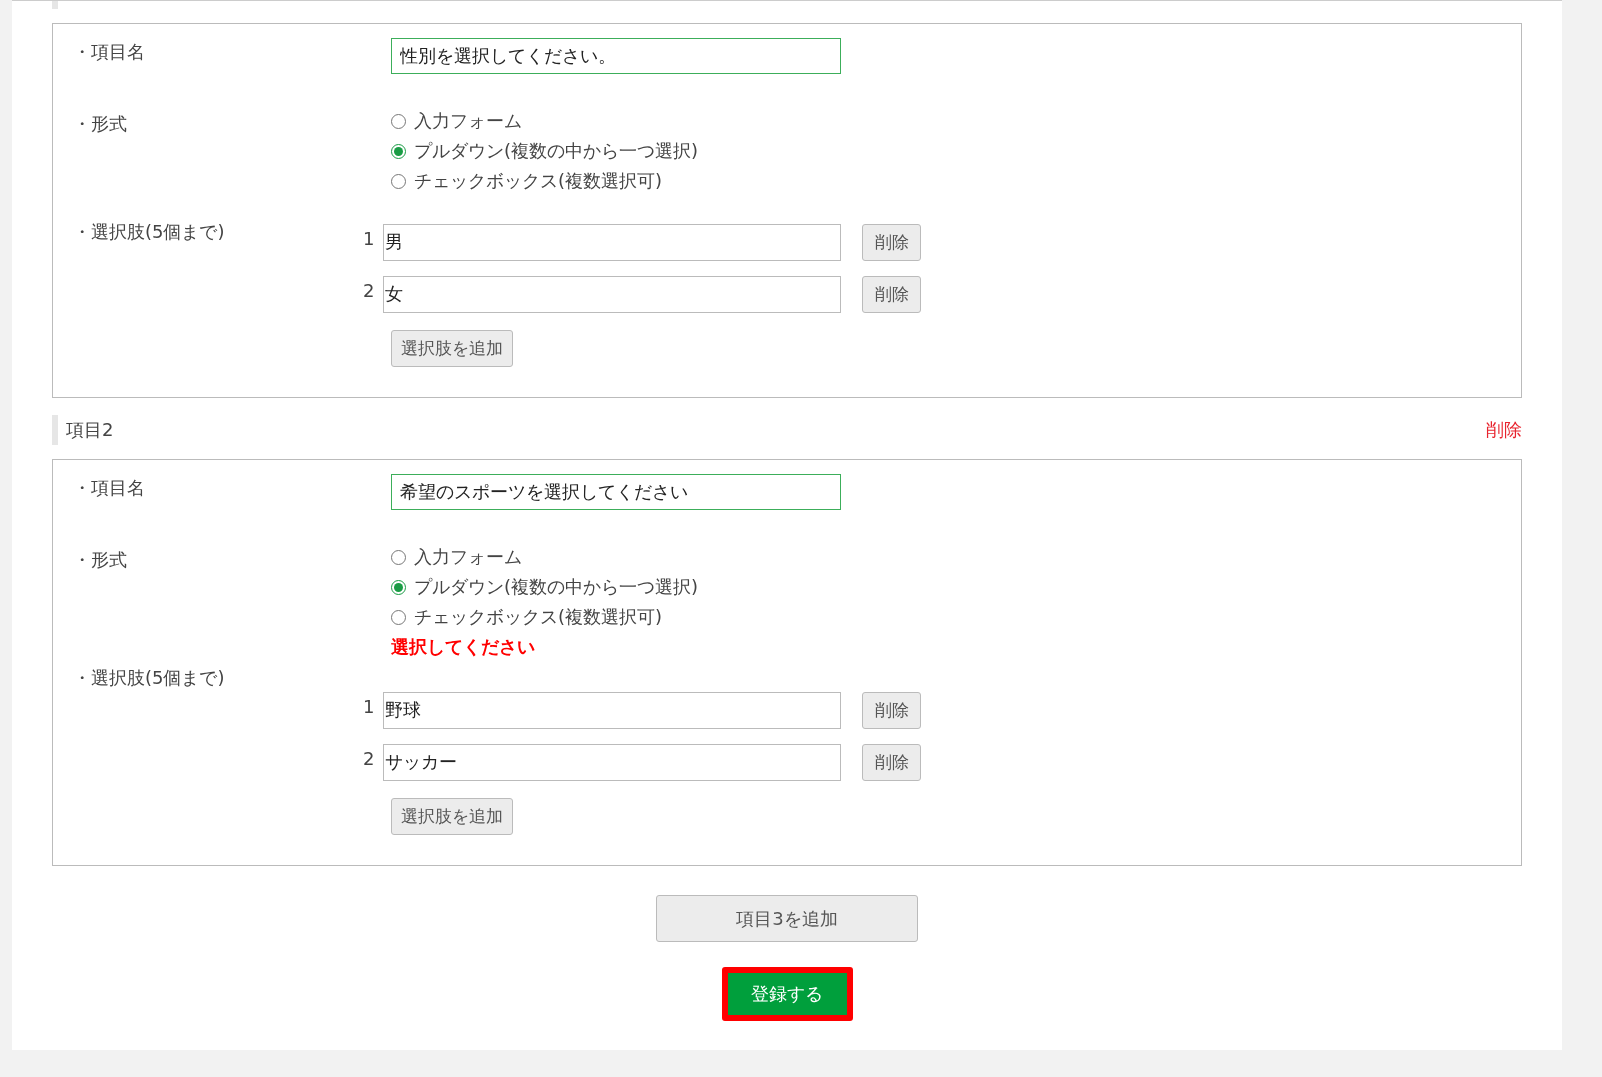  Describe the element at coordinates (90, 430) in the screenshot. I see `item-title: 項目2` at that location.